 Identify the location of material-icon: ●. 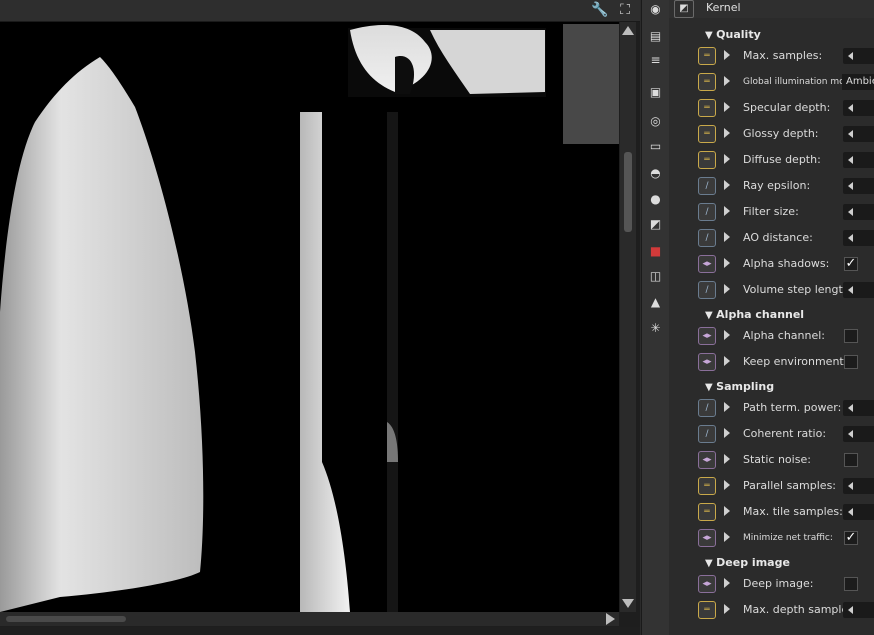
(655, 199).